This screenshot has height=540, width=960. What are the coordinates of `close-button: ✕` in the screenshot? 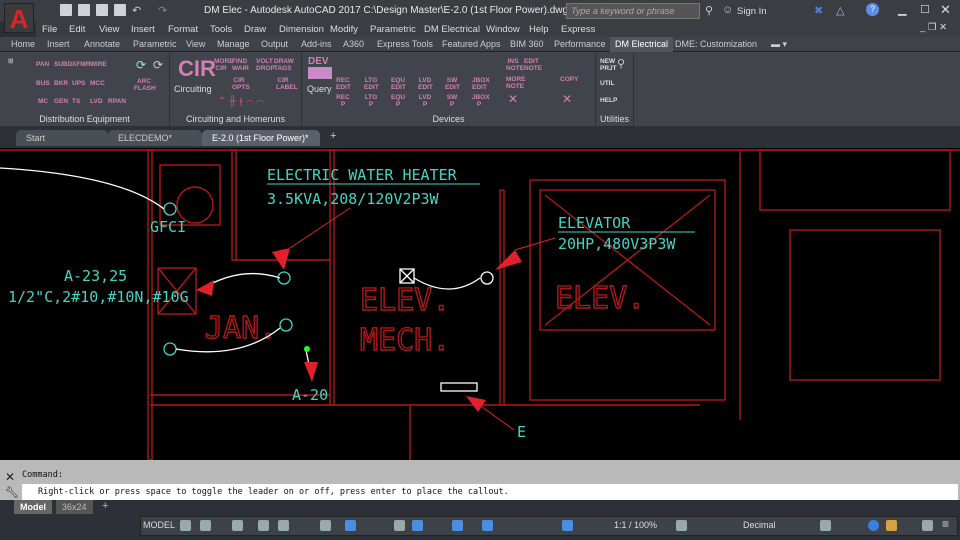 It's located at (945, 10).